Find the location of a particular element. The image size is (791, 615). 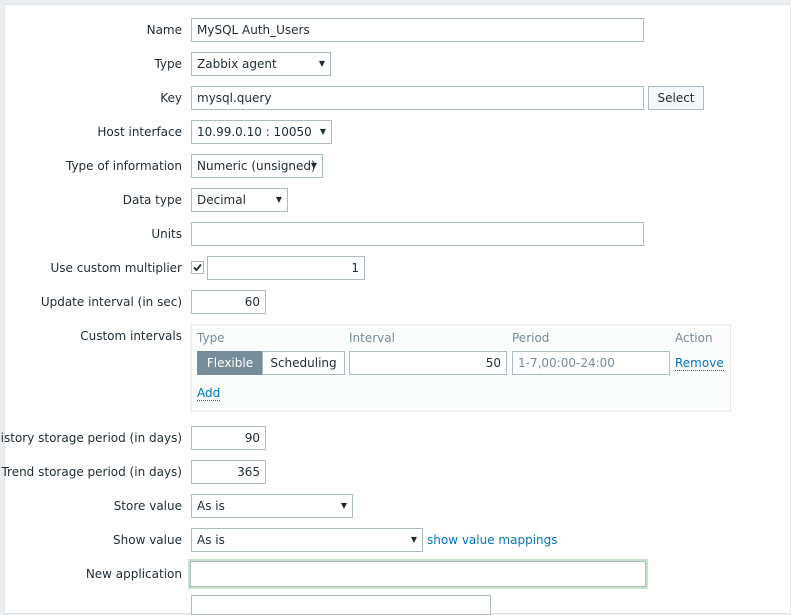

history-label: History storage period (in days) is located at coordinates (91, 438).